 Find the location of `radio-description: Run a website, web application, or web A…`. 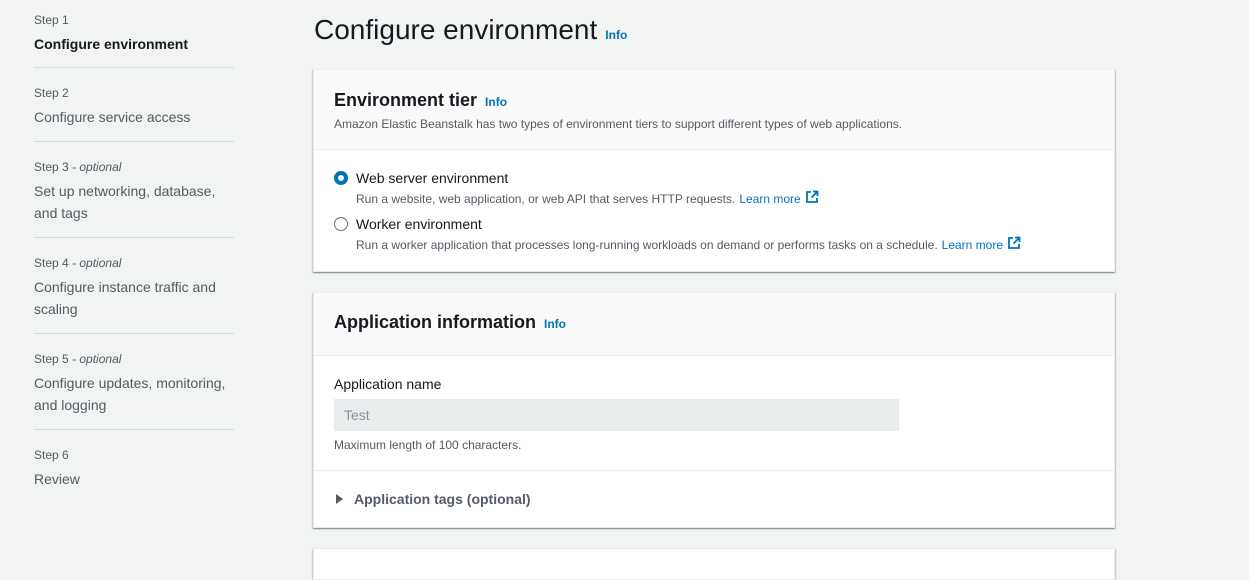

radio-description: Run a website, web application, or web A… is located at coordinates (587, 198).